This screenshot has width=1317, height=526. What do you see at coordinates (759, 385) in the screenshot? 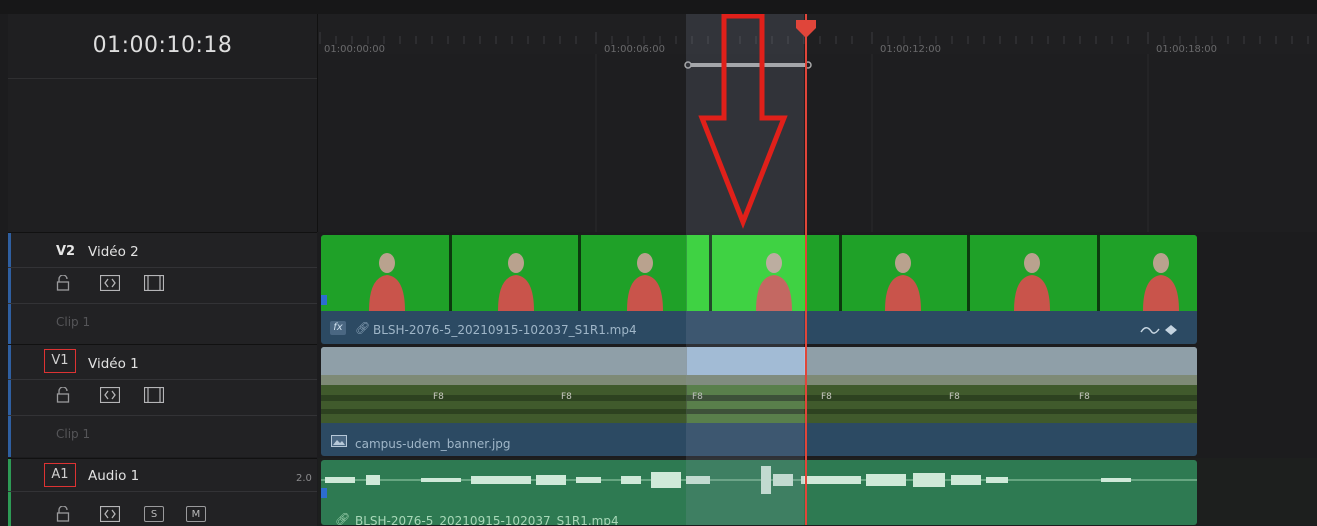
I see `clip-thumbnails: F8 F8 F8 F8 F8 F8` at bounding box center [759, 385].